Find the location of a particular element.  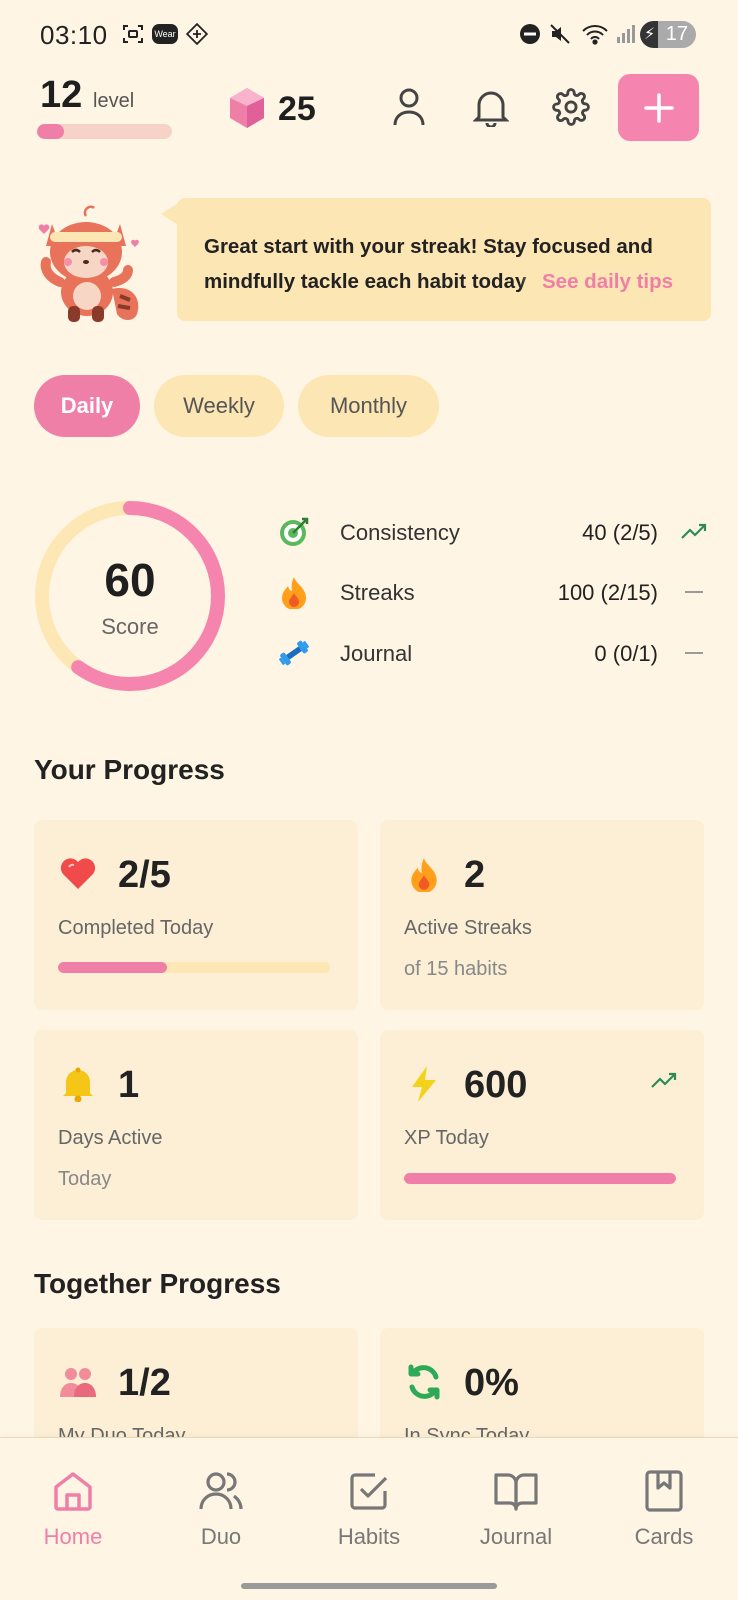

metric-consistency-name: Consistency is located at coordinates (400, 532).